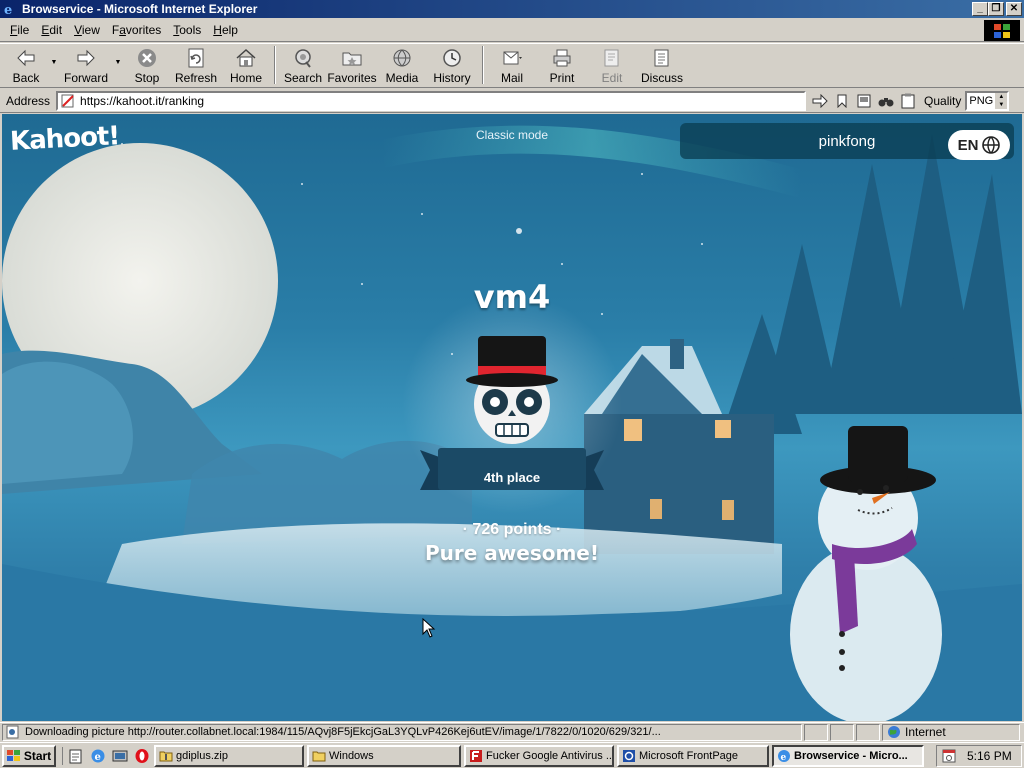  What do you see at coordinates (54, 65) in the screenshot?
I see `back-dropdown-icon: ▼` at bounding box center [54, 65].